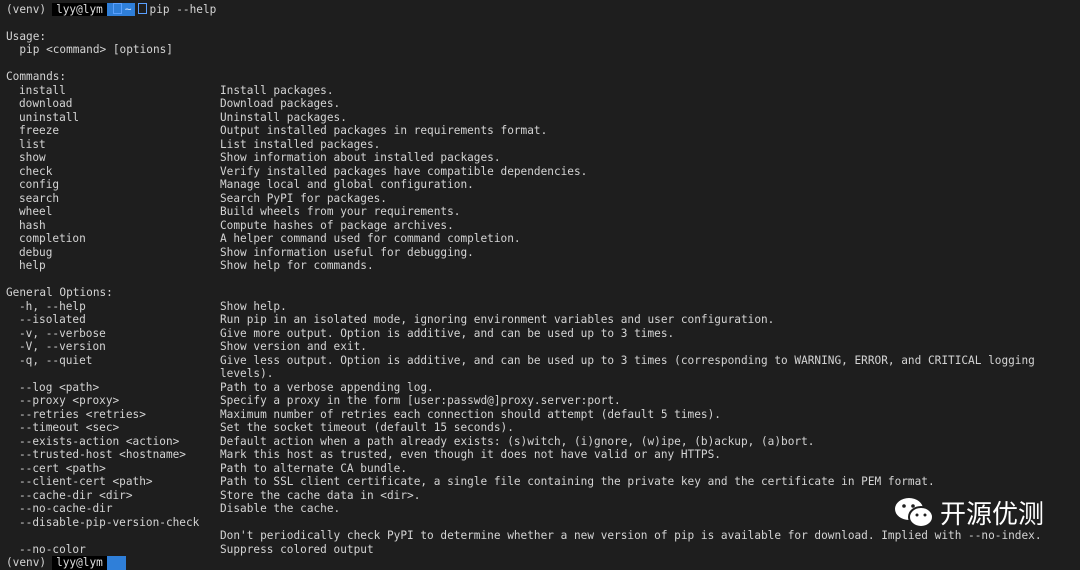 The height and width of the screenshot is (570, 1080). I want to click on command-row-name: freeze, so click(39, 130).